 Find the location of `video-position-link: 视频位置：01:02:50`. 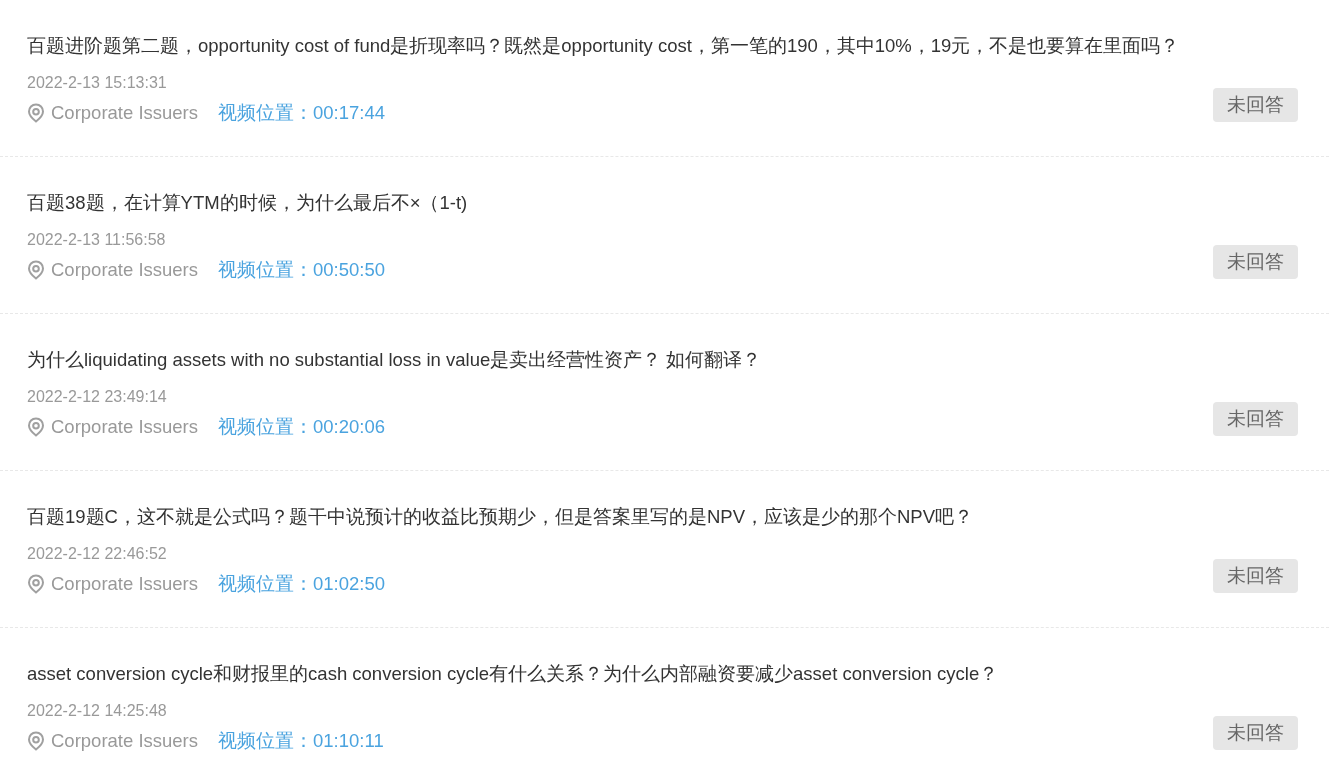

video-position-link: 视频位置：01:02:50 is located at coordinates (302, 584).